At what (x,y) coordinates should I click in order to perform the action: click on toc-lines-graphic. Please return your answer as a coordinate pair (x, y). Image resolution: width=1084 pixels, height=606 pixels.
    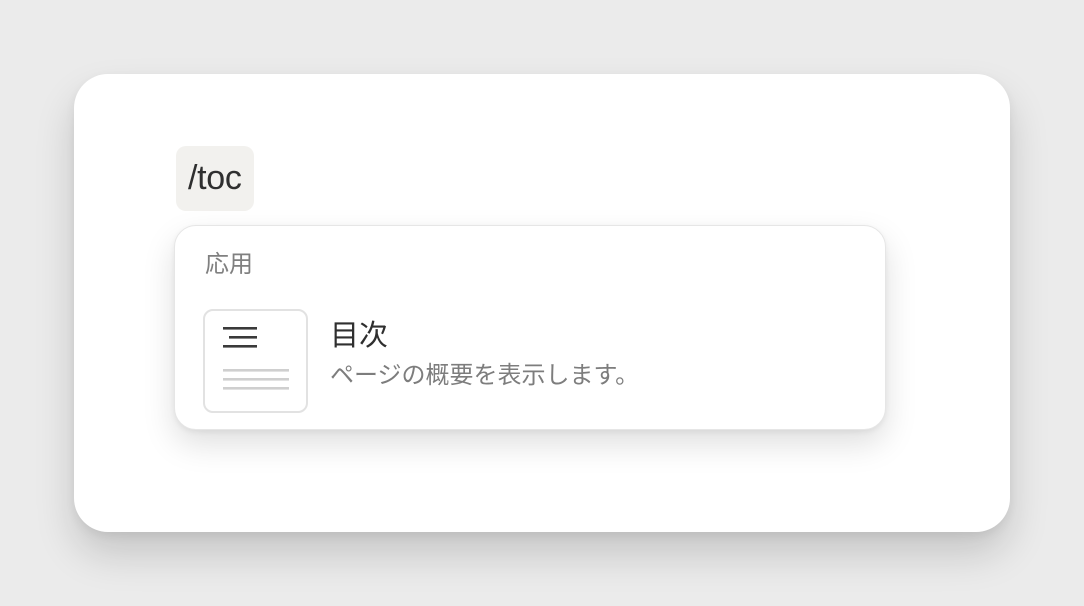
    Looking at the image, I should click on (256, 358).